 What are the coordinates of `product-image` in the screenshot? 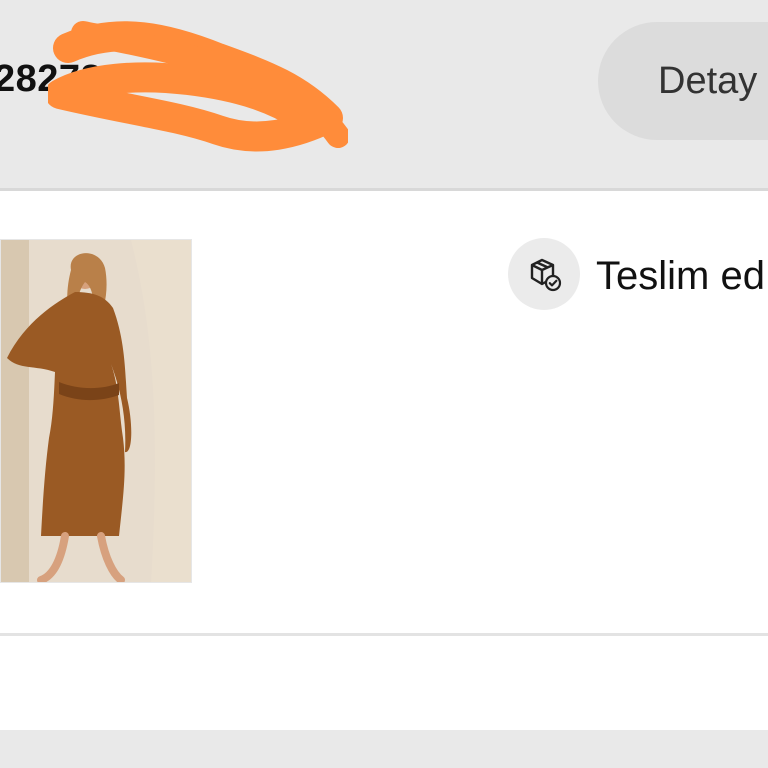 It's located at (96, 411).